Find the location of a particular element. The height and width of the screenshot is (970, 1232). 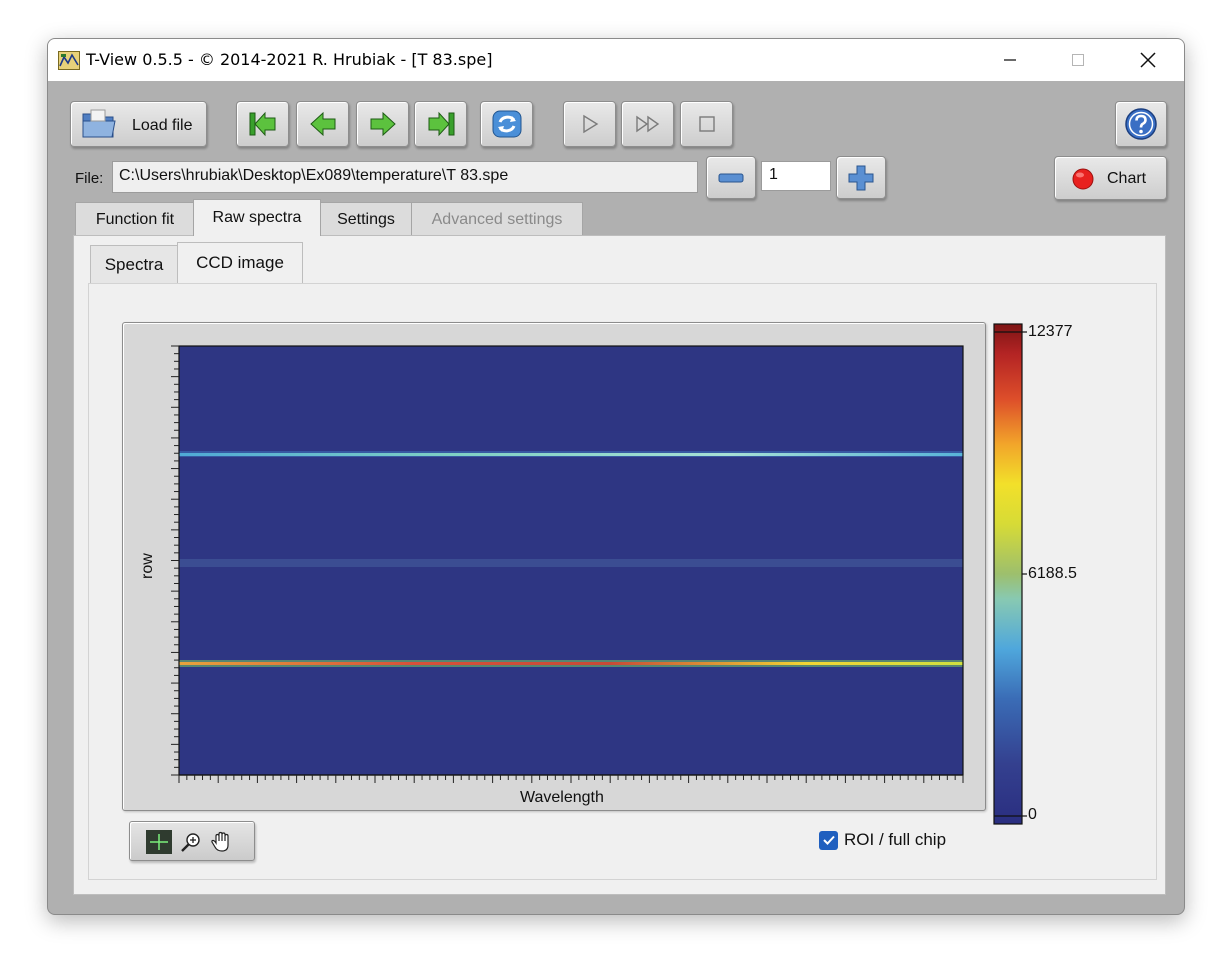

crosshair-icon is located at coordinates (159, 842).